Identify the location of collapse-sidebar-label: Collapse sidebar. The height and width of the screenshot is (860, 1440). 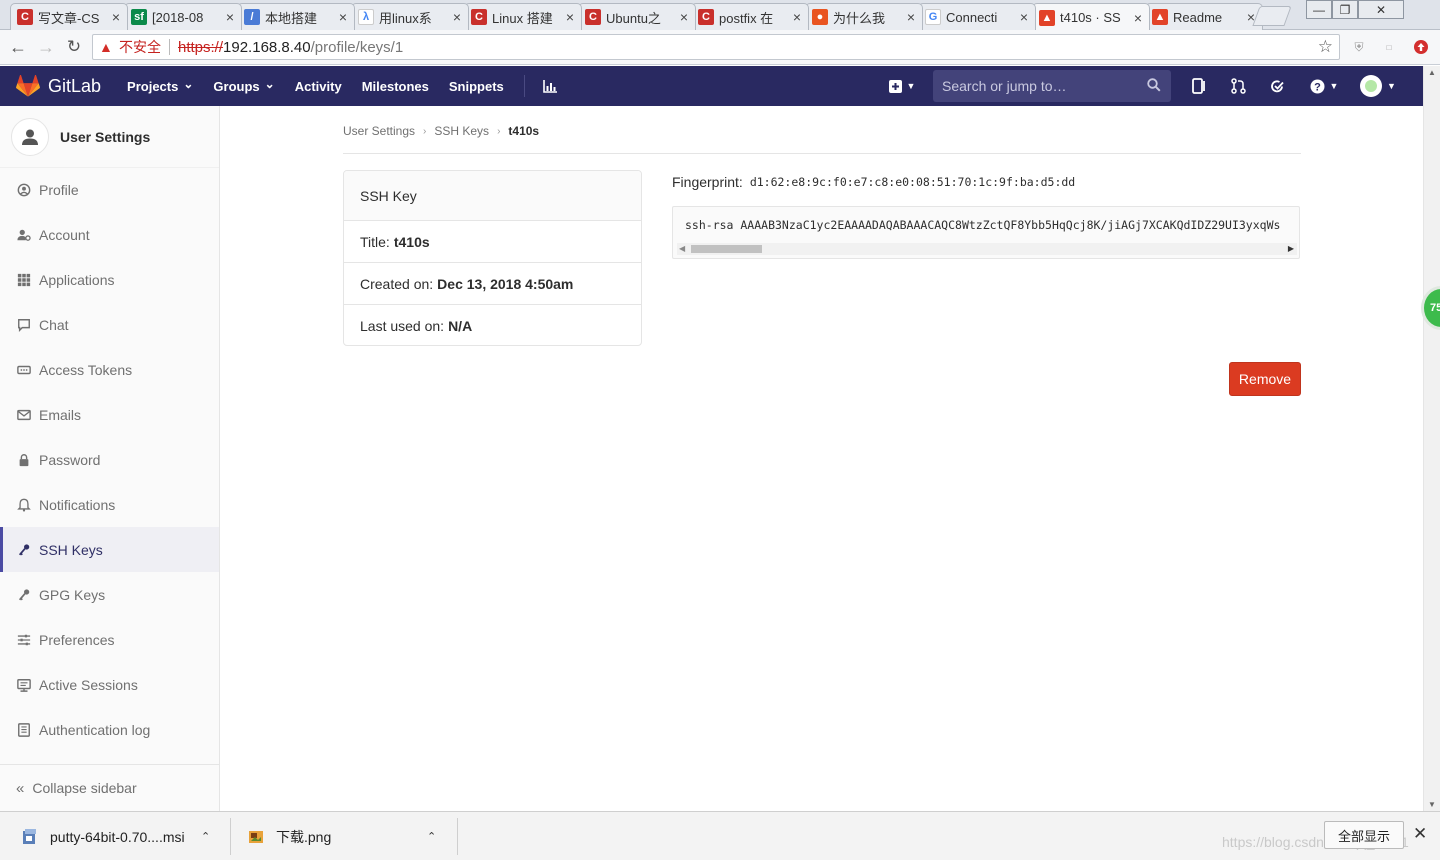
(84, 788).